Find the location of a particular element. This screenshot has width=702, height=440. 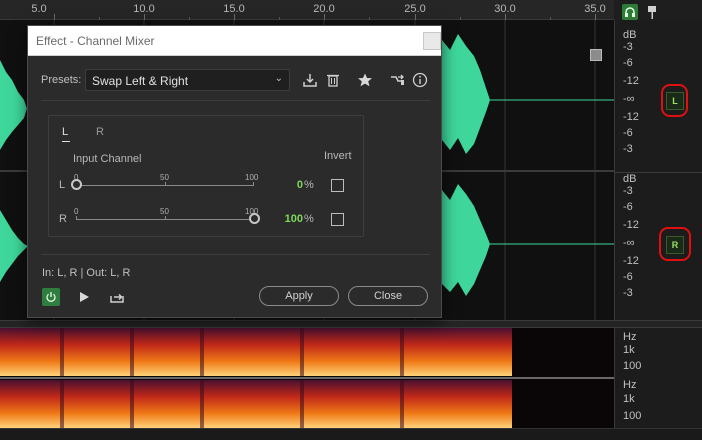

routing-icon is located at coordinates (397, 80).